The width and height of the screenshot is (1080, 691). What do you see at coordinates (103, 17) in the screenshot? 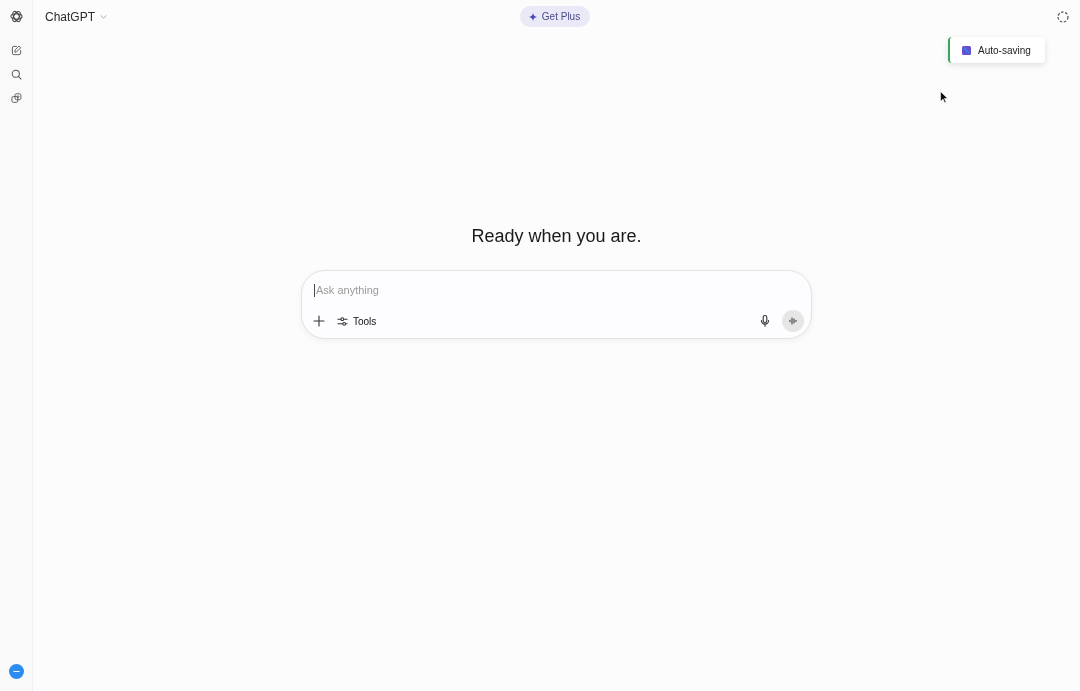
I see `chevron-down-icon` at bounding box center [103, 17].